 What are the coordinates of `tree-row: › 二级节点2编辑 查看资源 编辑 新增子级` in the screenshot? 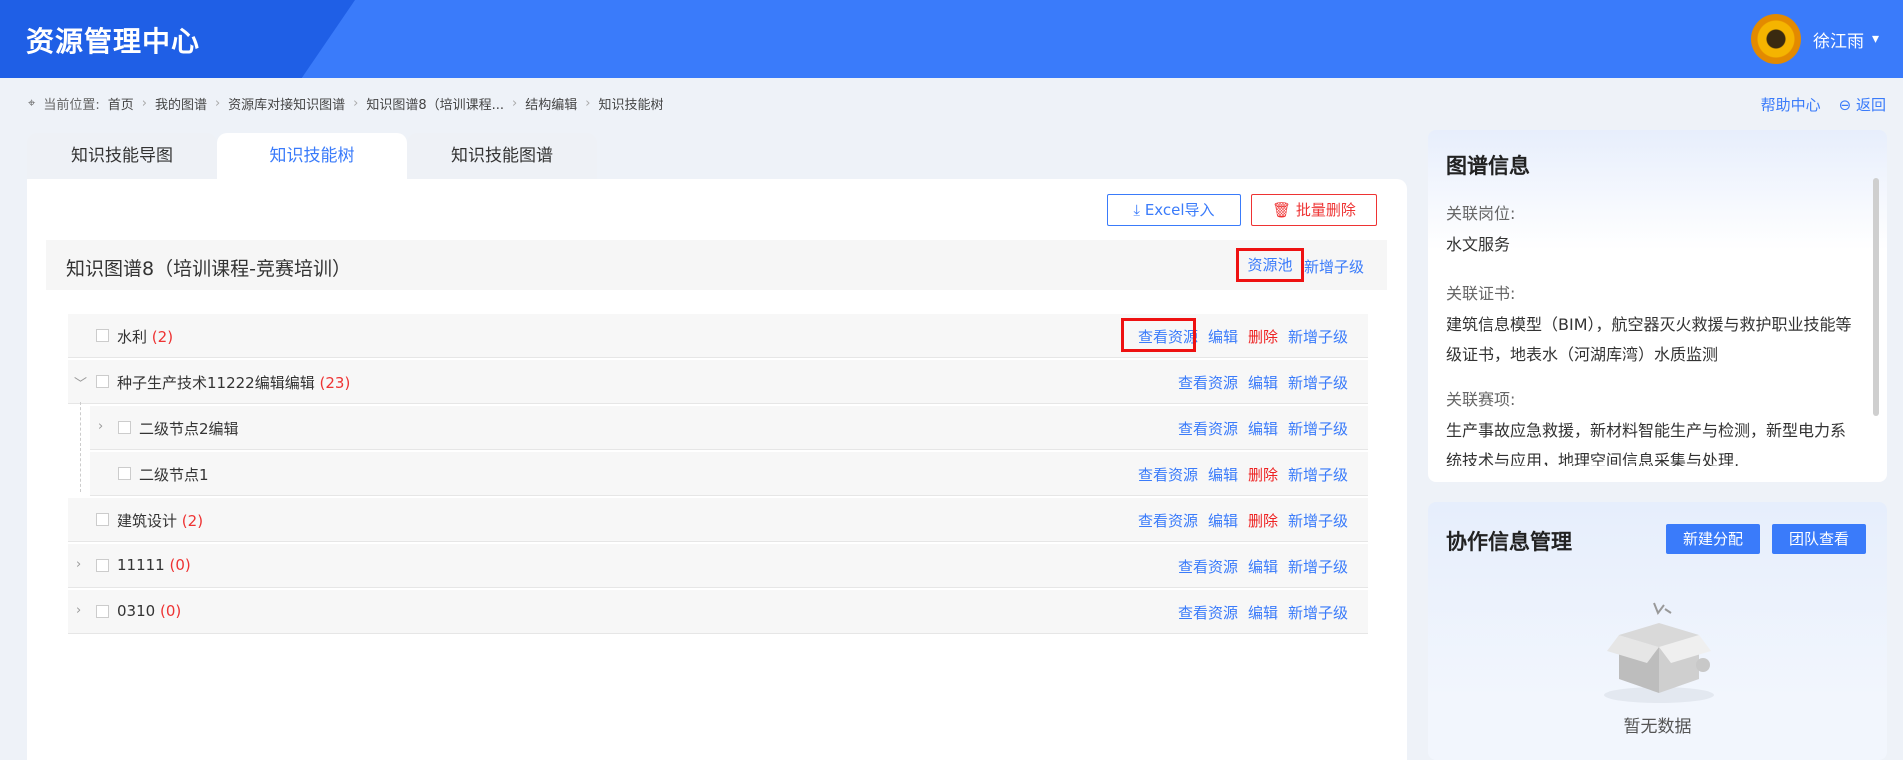 It's located at (729, 428).